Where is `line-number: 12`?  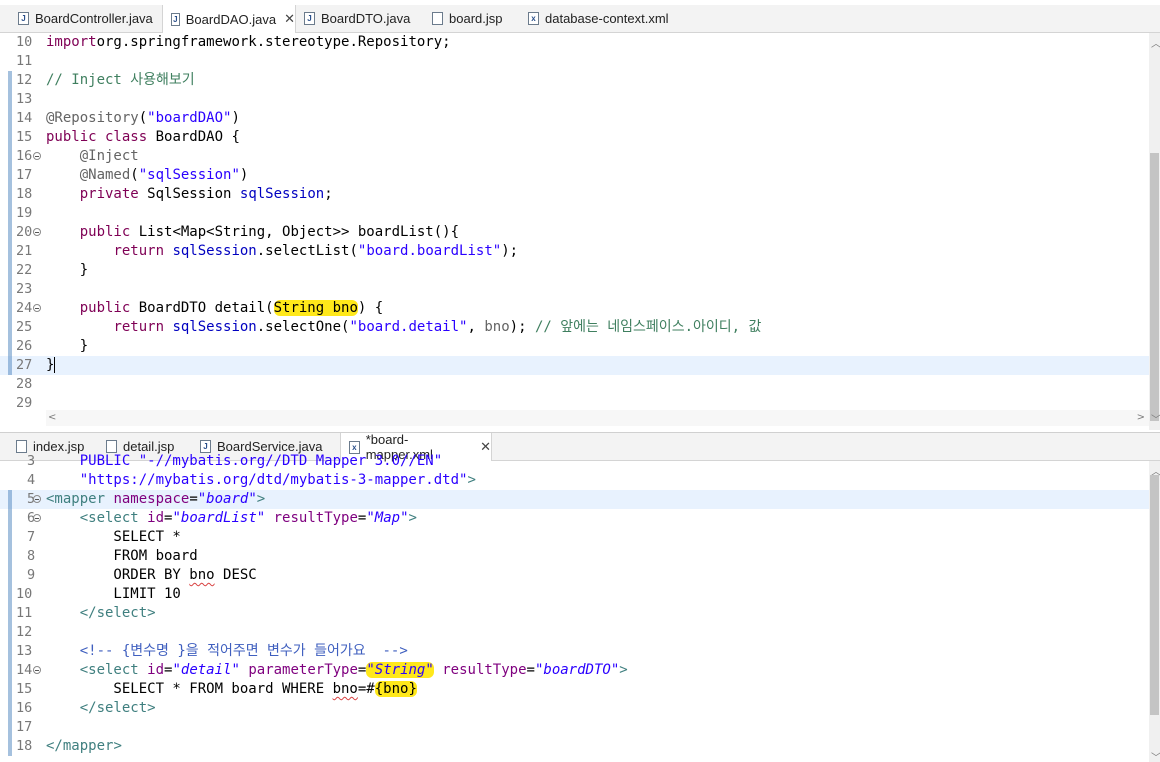
line-number: 12 is located at coordinates (24, 632).